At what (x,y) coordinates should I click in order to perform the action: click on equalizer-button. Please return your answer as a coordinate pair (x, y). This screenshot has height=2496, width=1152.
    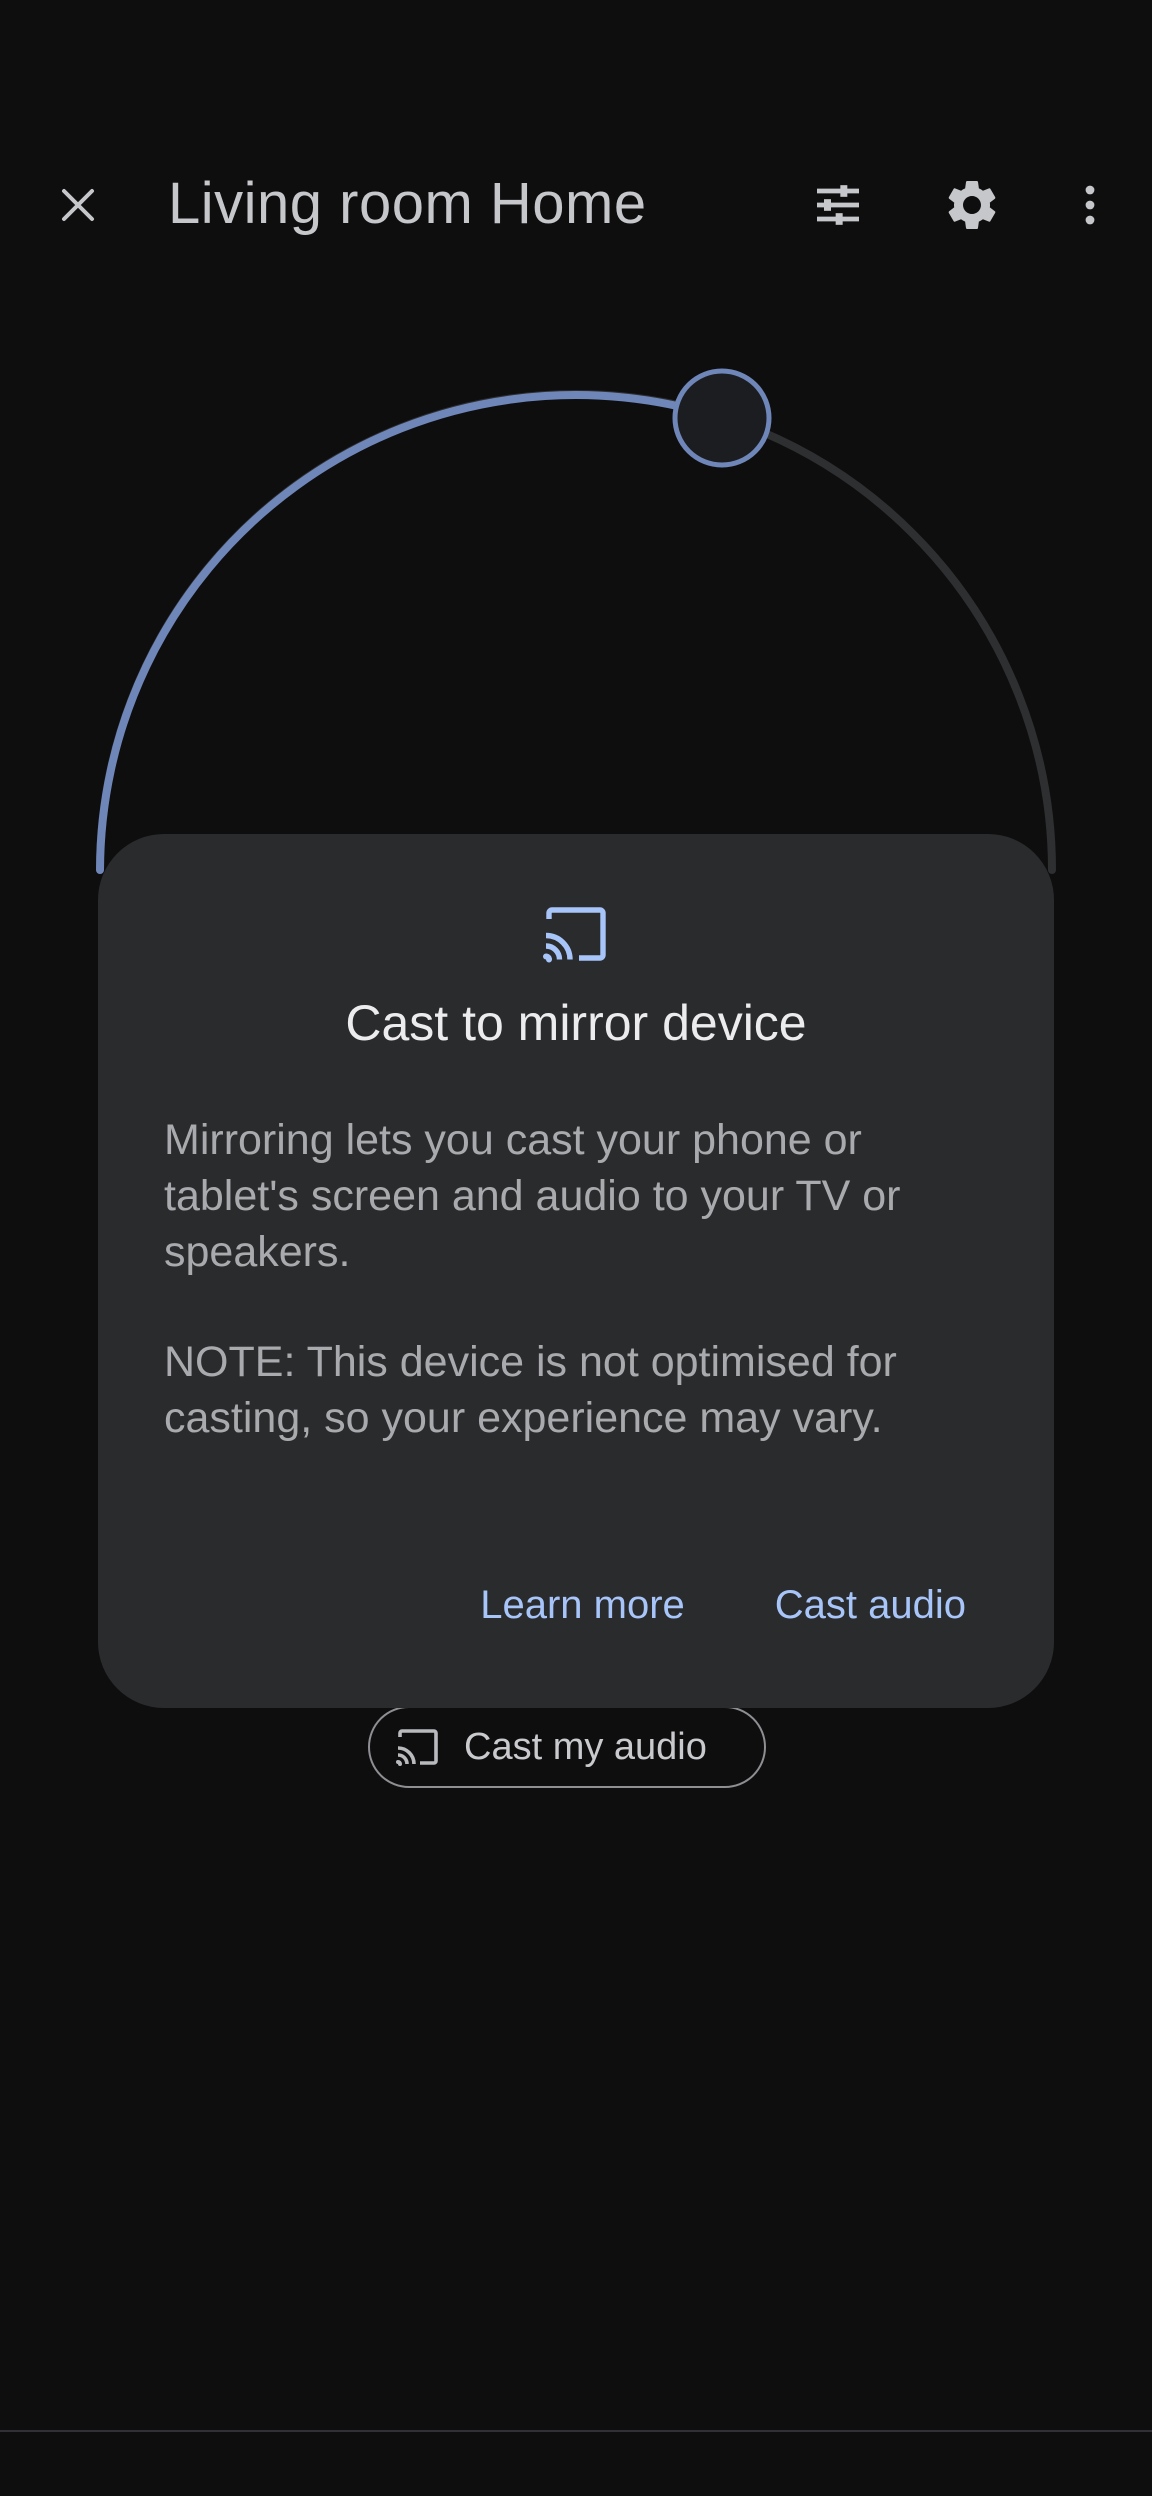
    Looking at the image, I should click on (838, 205).